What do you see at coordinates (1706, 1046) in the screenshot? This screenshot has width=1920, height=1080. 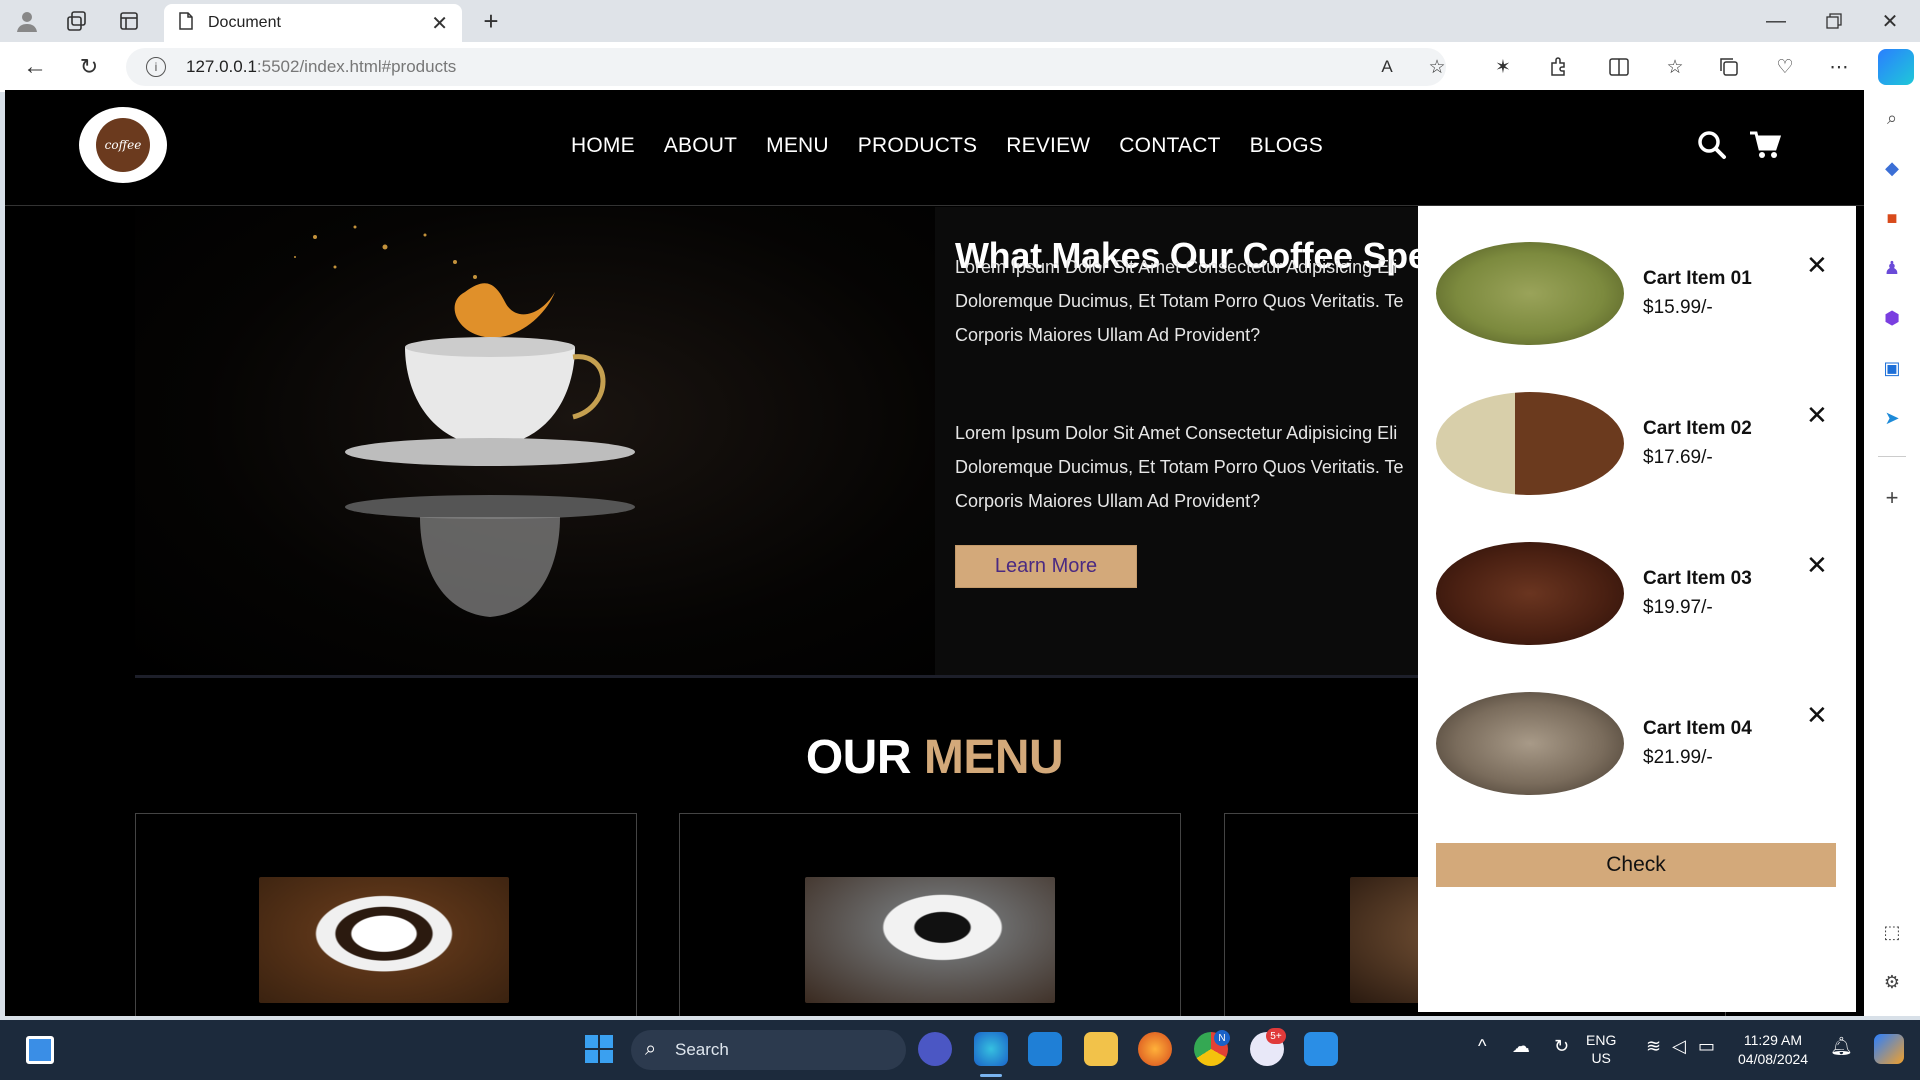 I see `battery-icon: ▭` at bounding box center [1706, 1046].